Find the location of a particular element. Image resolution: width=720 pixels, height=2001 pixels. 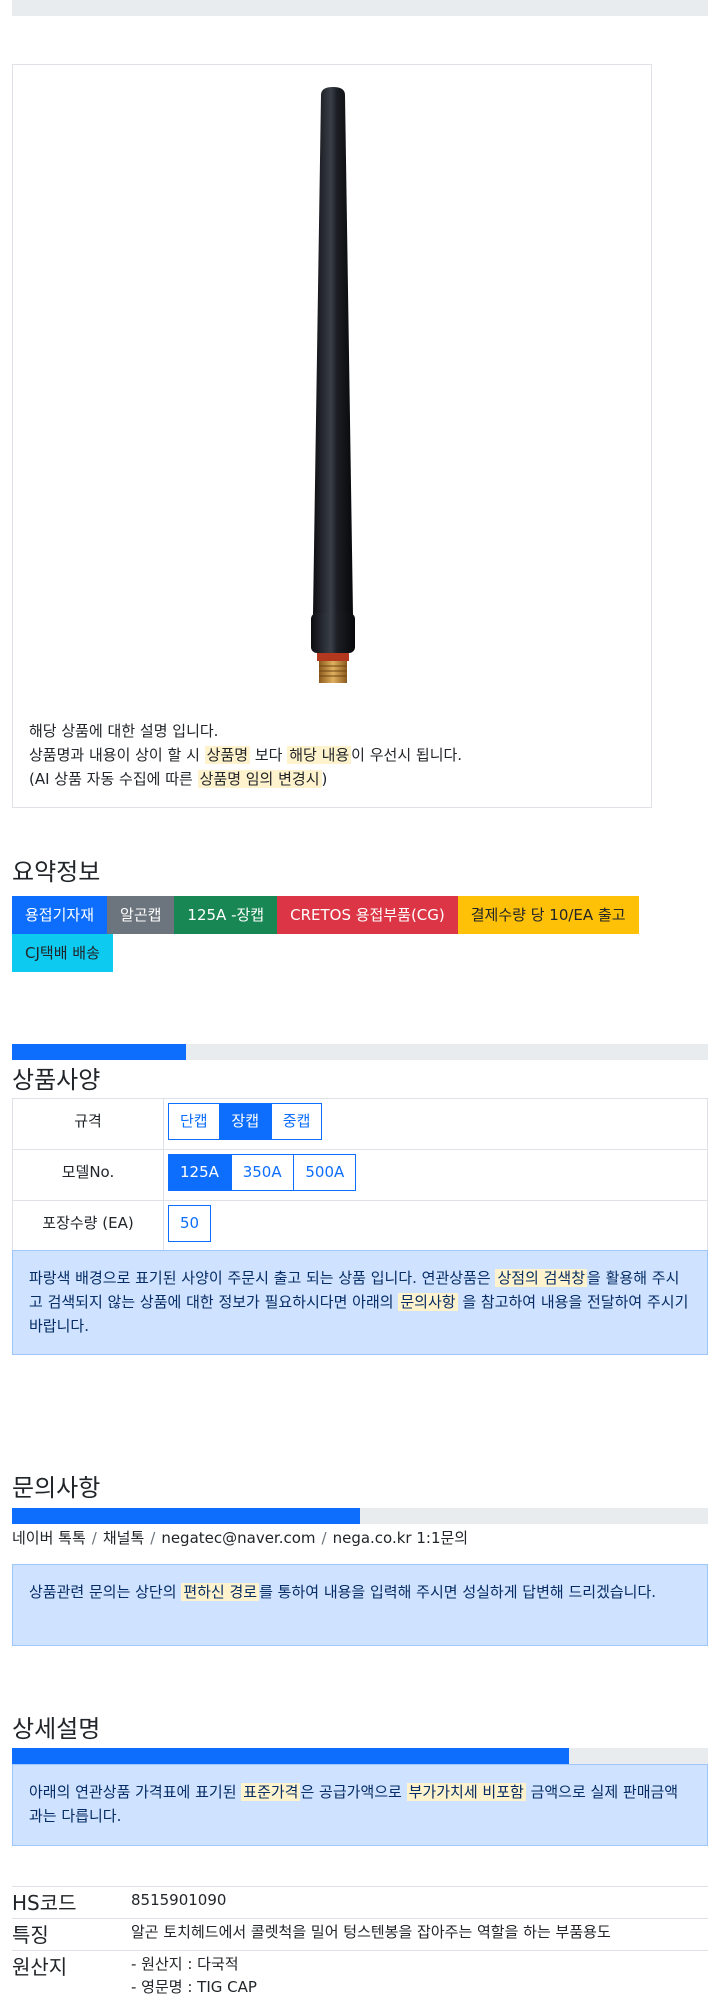

inquiry-title: 문의사항 is located at coordinates (56, 1488).